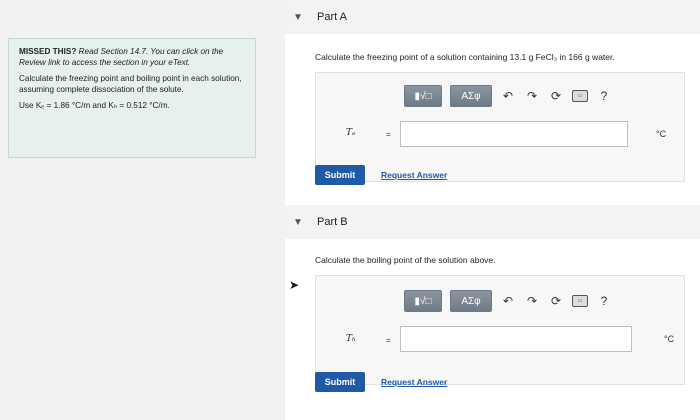 The height and width of the screenshot is (420, 700). Describe the element at coordinates (516, 339) in the screenshot. I see `boiling-point-input` at that location.